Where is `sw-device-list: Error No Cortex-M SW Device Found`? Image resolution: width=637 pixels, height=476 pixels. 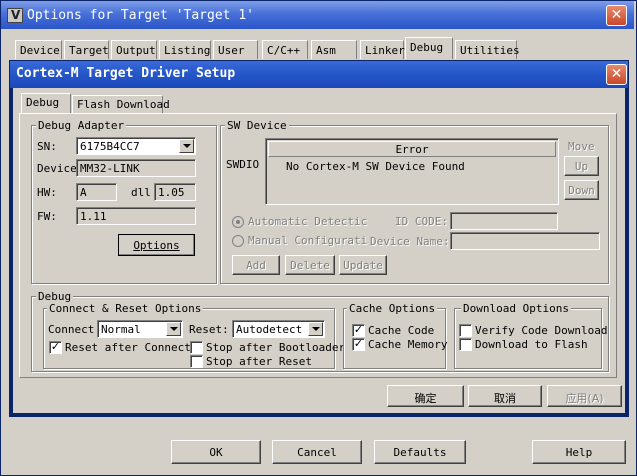 sw-device-list: Error No Cortex-M SW Device Found is located at coordinates (412, 171).